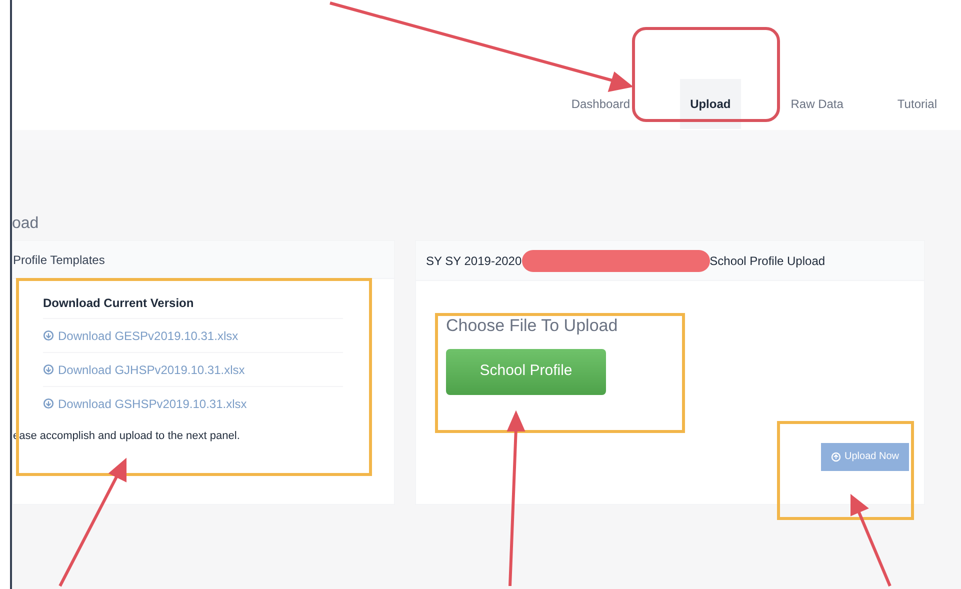  I want to click on section-heading: Download Current Version, so click(119, 303).